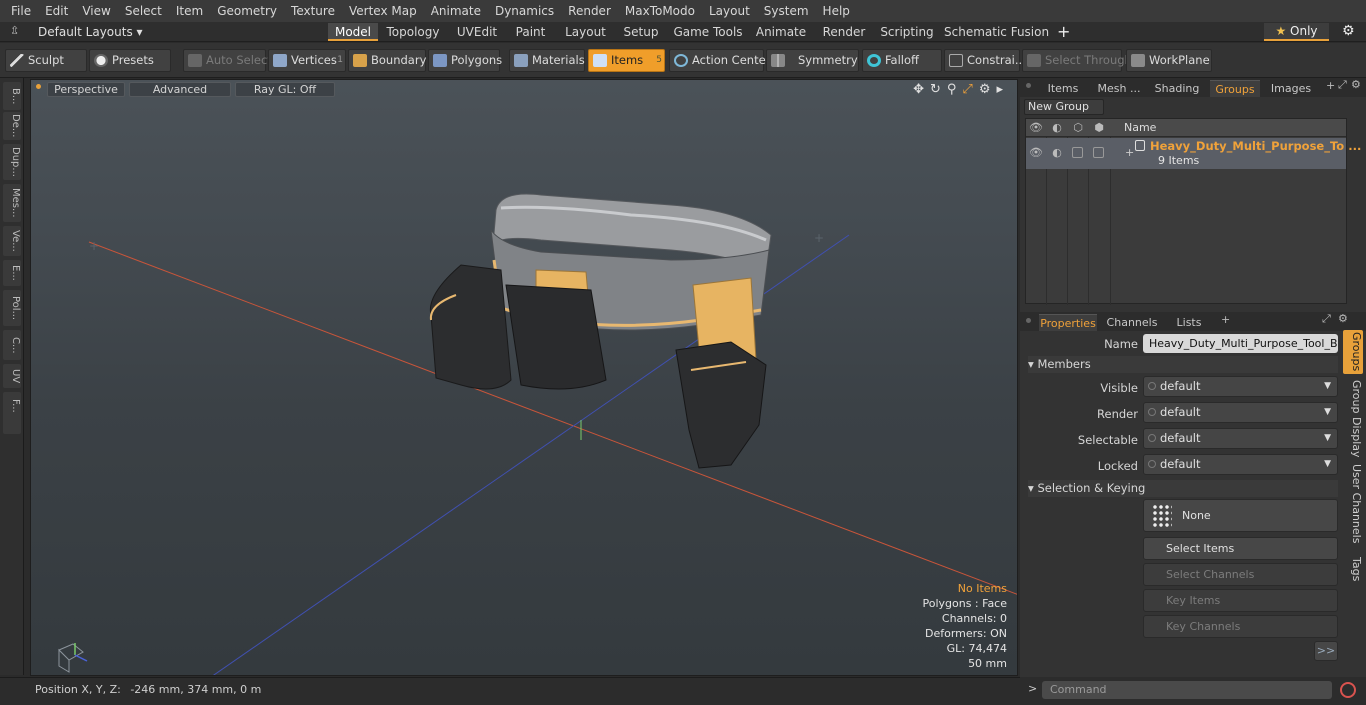 This screenshot has width=1366, height=705. What do you see at coordinates (1356, 84) in the screenshot?
I see `top-panel-gear-icon: ⚙` at bounding box center [1356, 84].